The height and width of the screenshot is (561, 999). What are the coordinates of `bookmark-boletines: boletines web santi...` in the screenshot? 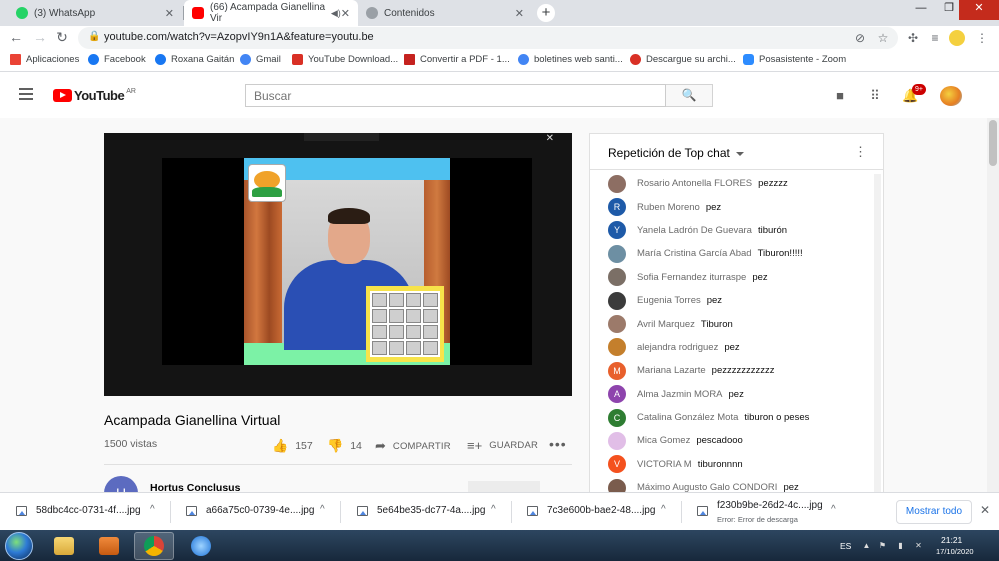 It's located at (570, 59).